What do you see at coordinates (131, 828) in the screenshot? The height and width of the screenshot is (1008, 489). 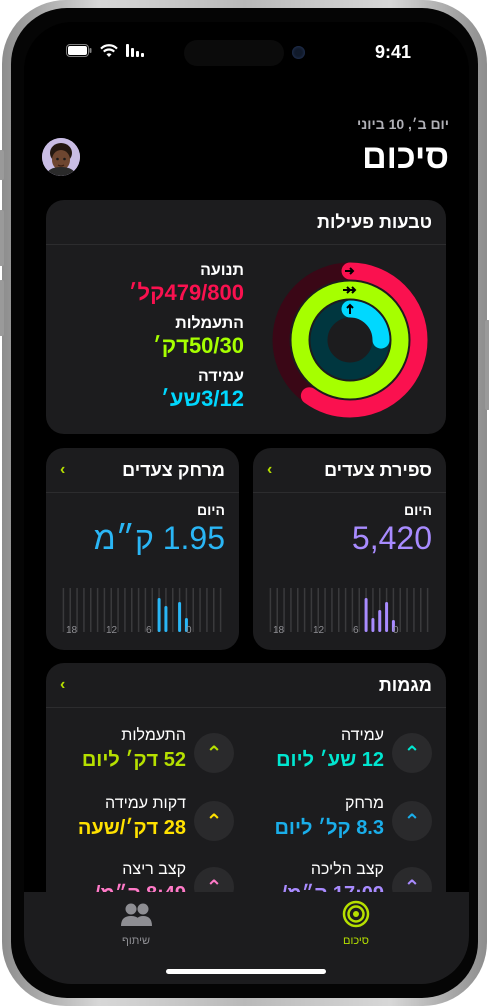 I see `trend-value: 28 דק׳/שעה` at bounding box center [131, 828].